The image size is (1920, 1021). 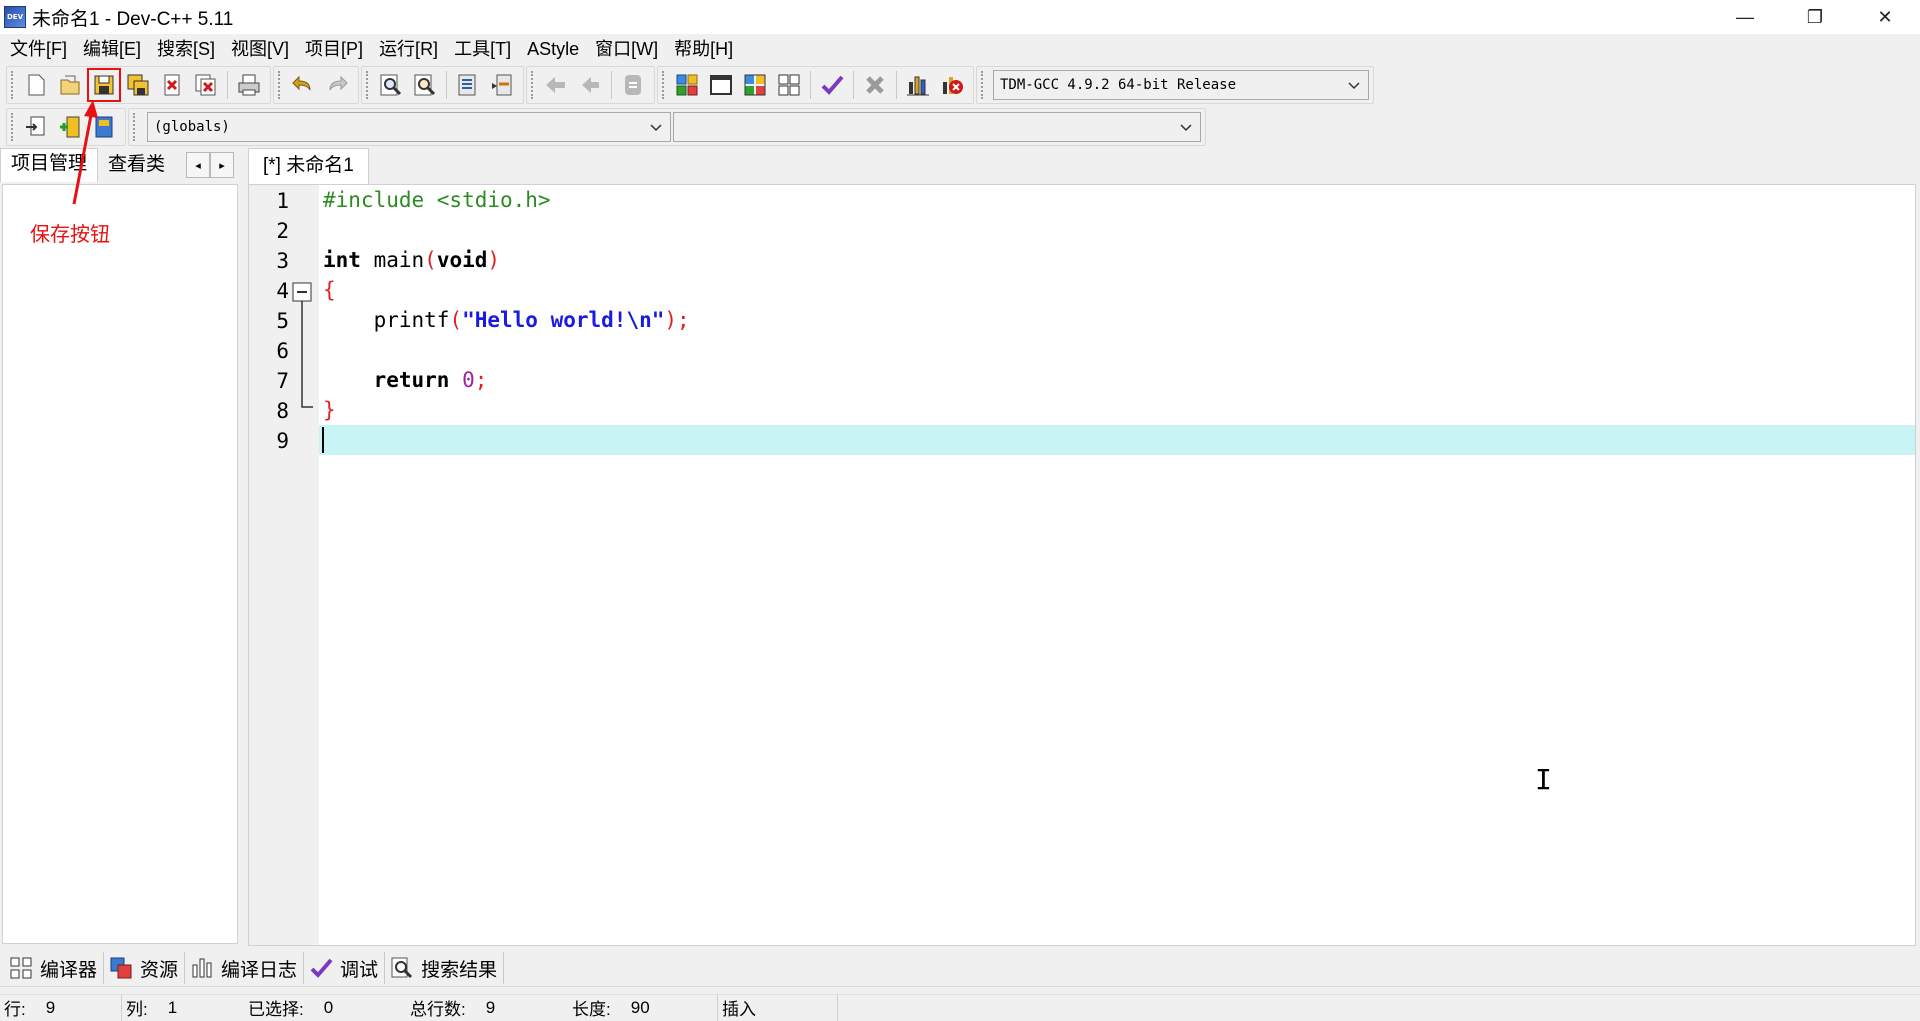 What do you see at coordinates (172, 85) in the screenshot?
I see `close-file-button` at bounding box center [172, 85].